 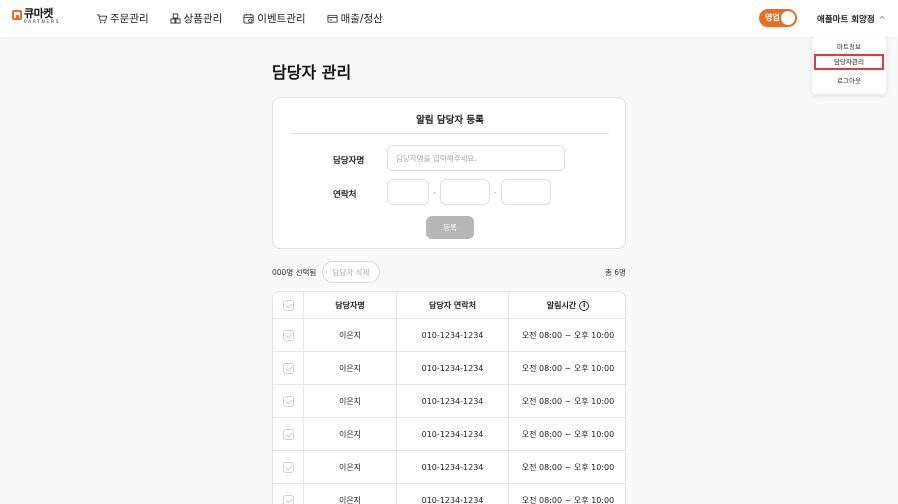 I want to click on nav-item-label: 상품관리, so click(x=203, y=19).